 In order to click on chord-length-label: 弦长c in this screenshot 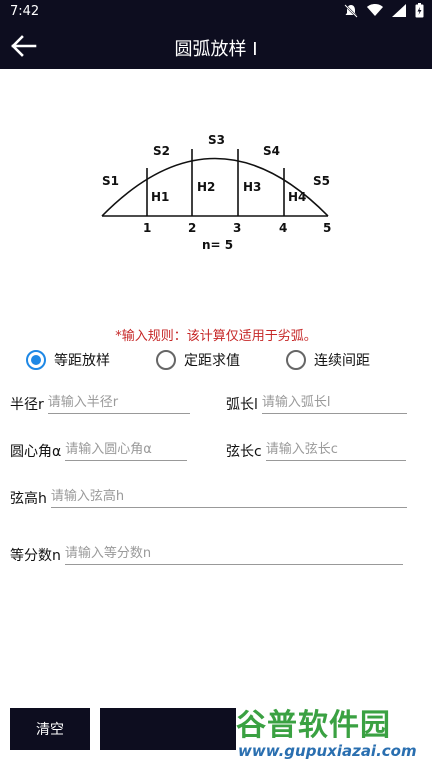, I will do `click(244, 452)`.